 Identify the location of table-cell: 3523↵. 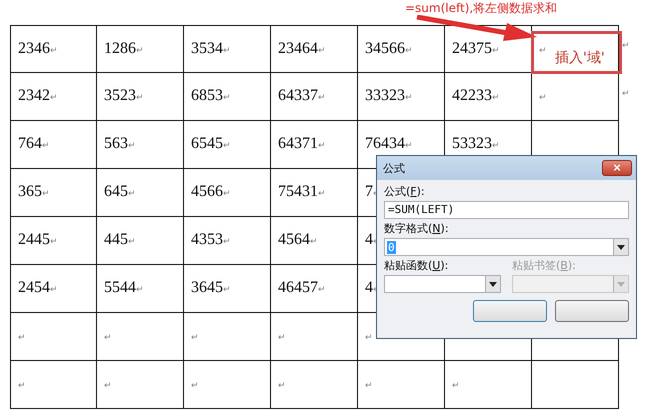
(124, 96).